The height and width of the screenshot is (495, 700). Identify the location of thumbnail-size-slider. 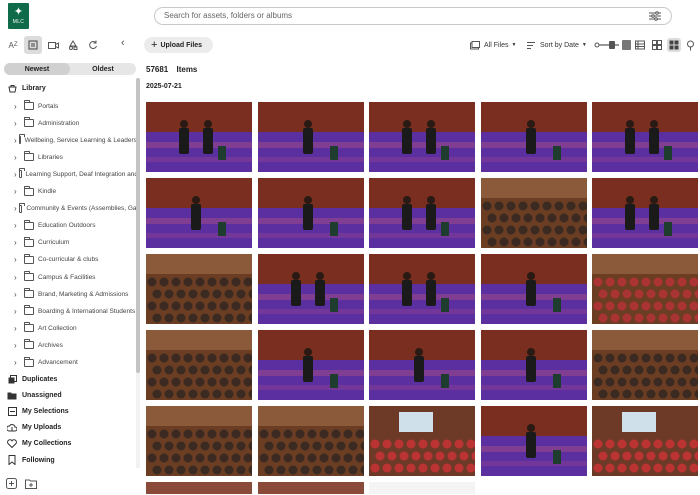
(613, 45).